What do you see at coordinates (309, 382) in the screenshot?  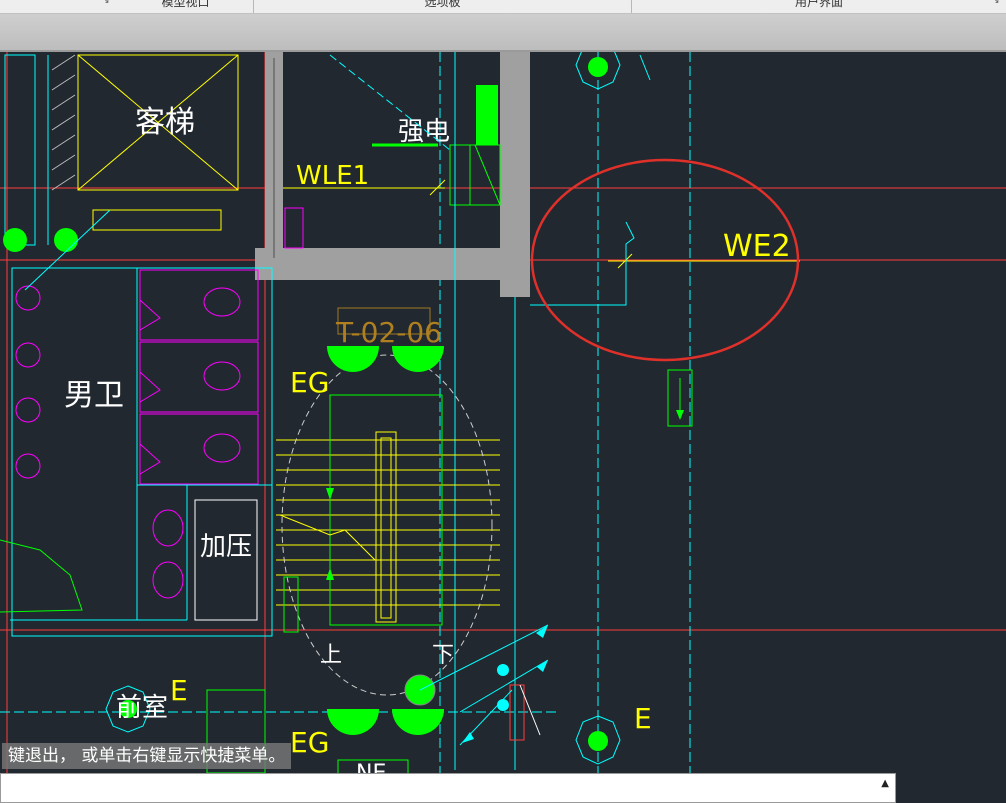 I see `eg-label-top: EG` at bounding box center [309, 382].